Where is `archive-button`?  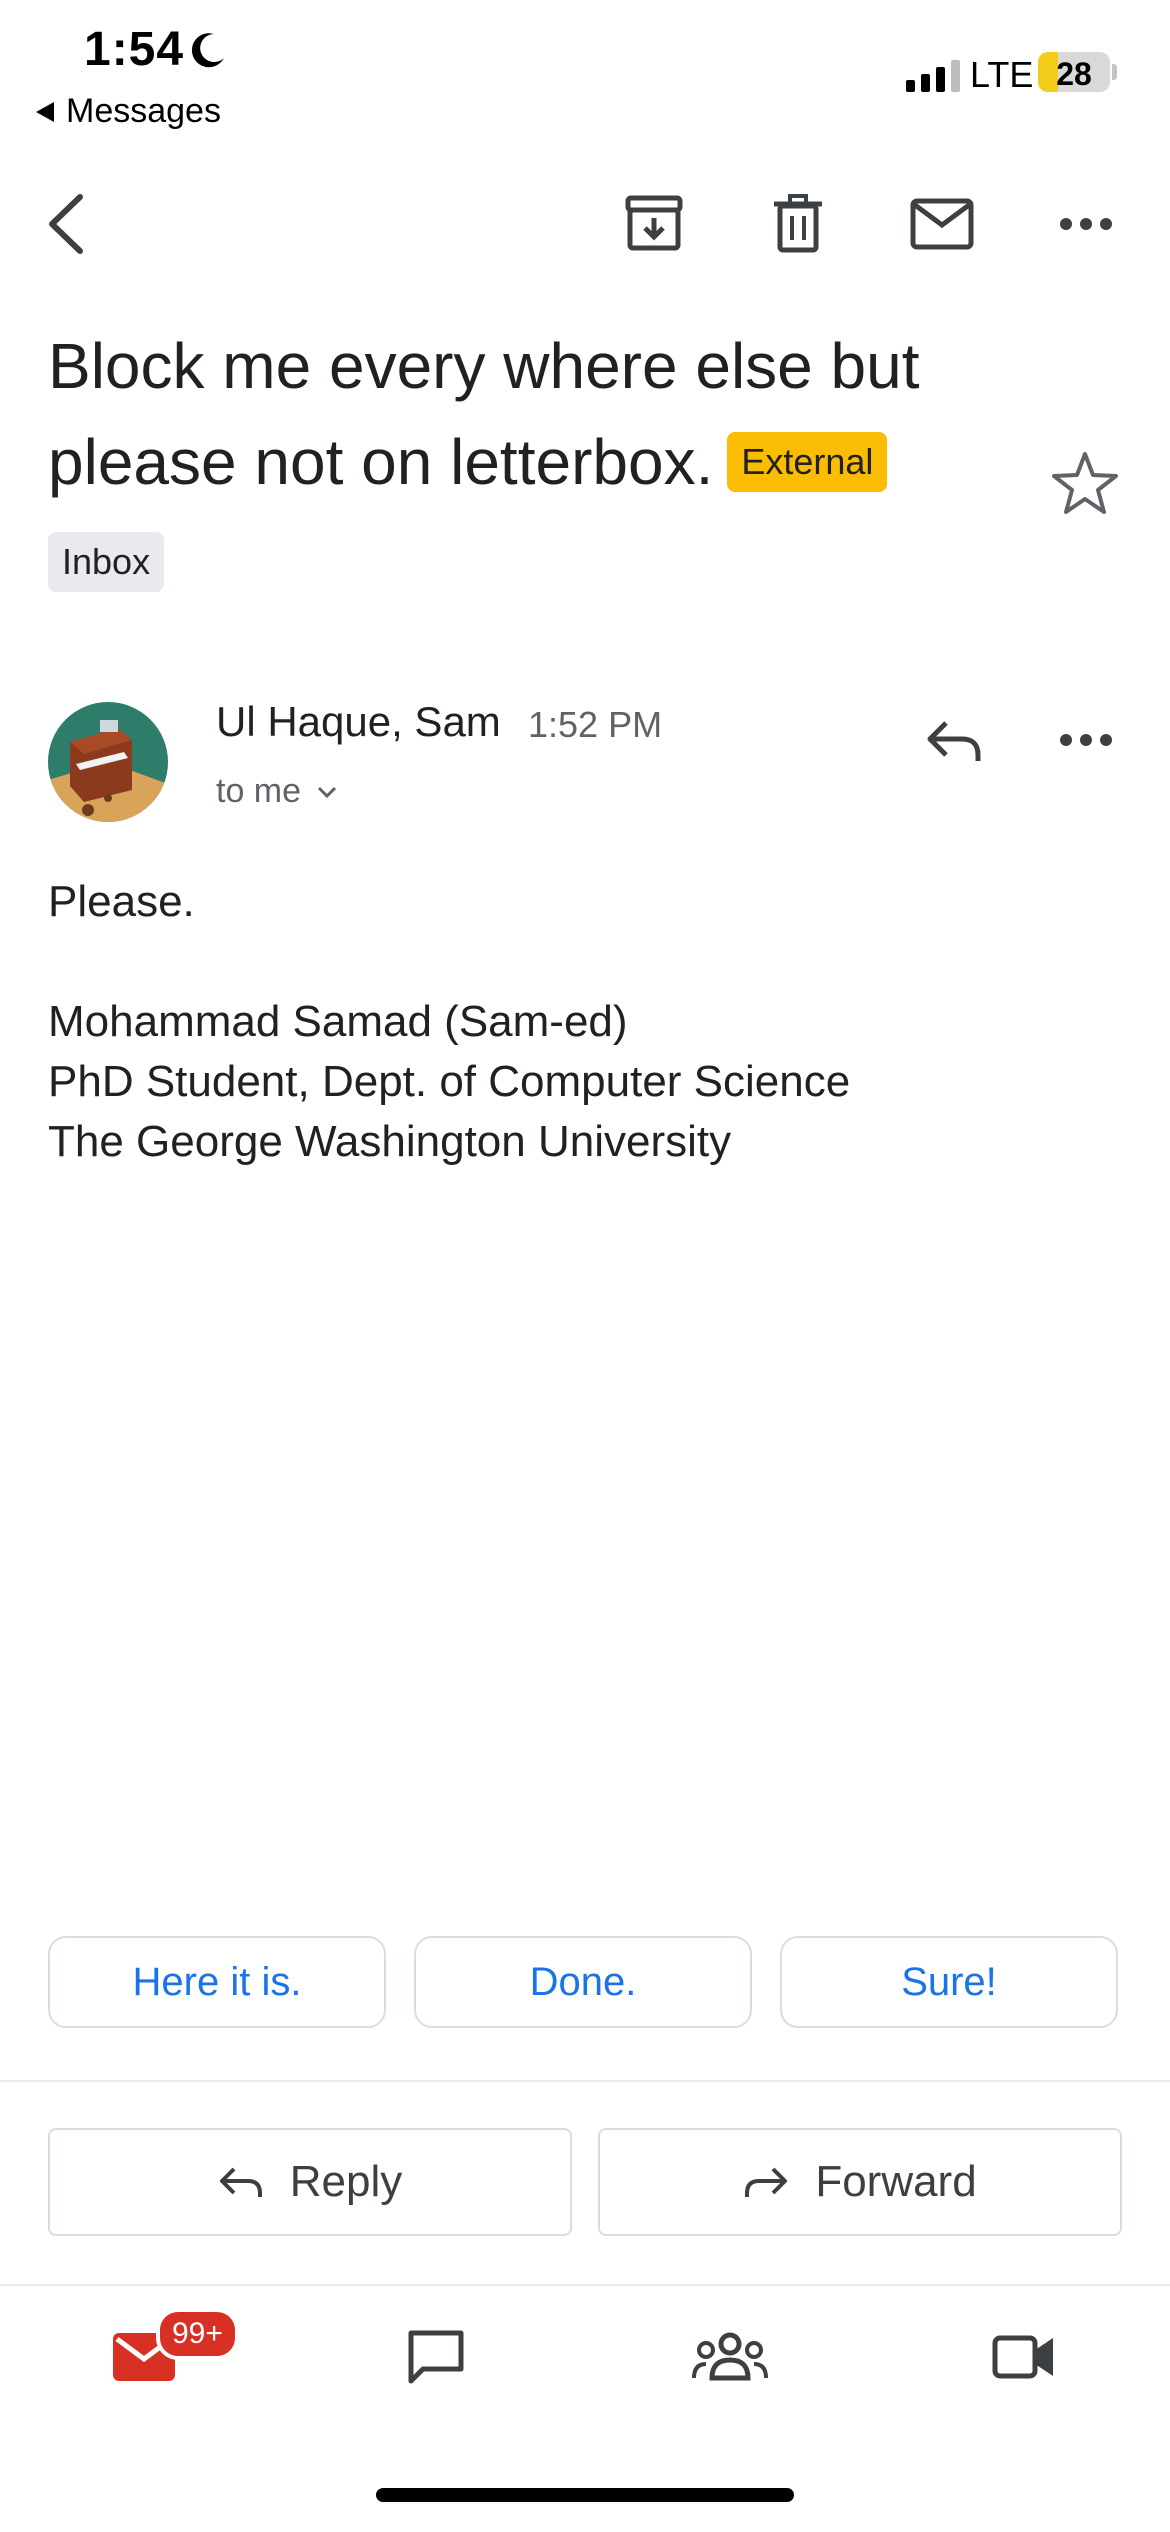
archive-button is located at coordinates (654, 224).